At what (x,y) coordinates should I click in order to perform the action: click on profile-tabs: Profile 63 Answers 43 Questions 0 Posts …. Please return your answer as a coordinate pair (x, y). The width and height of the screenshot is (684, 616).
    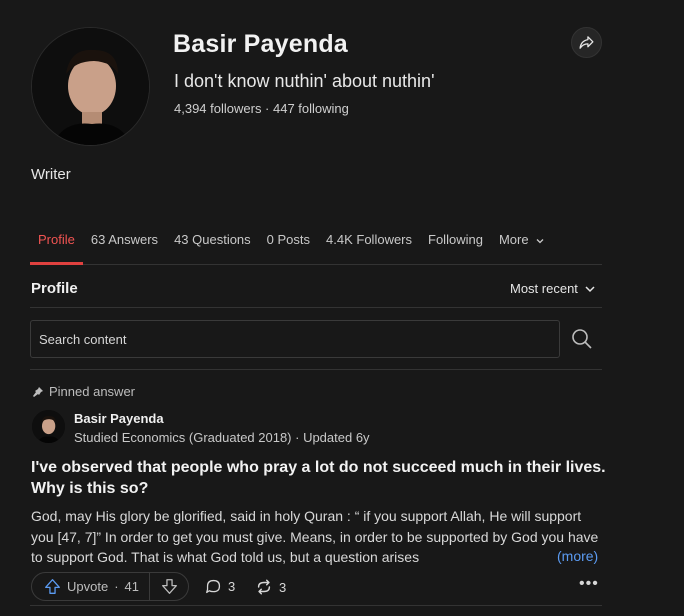
    Looking at the image, I should click on (316, 243).